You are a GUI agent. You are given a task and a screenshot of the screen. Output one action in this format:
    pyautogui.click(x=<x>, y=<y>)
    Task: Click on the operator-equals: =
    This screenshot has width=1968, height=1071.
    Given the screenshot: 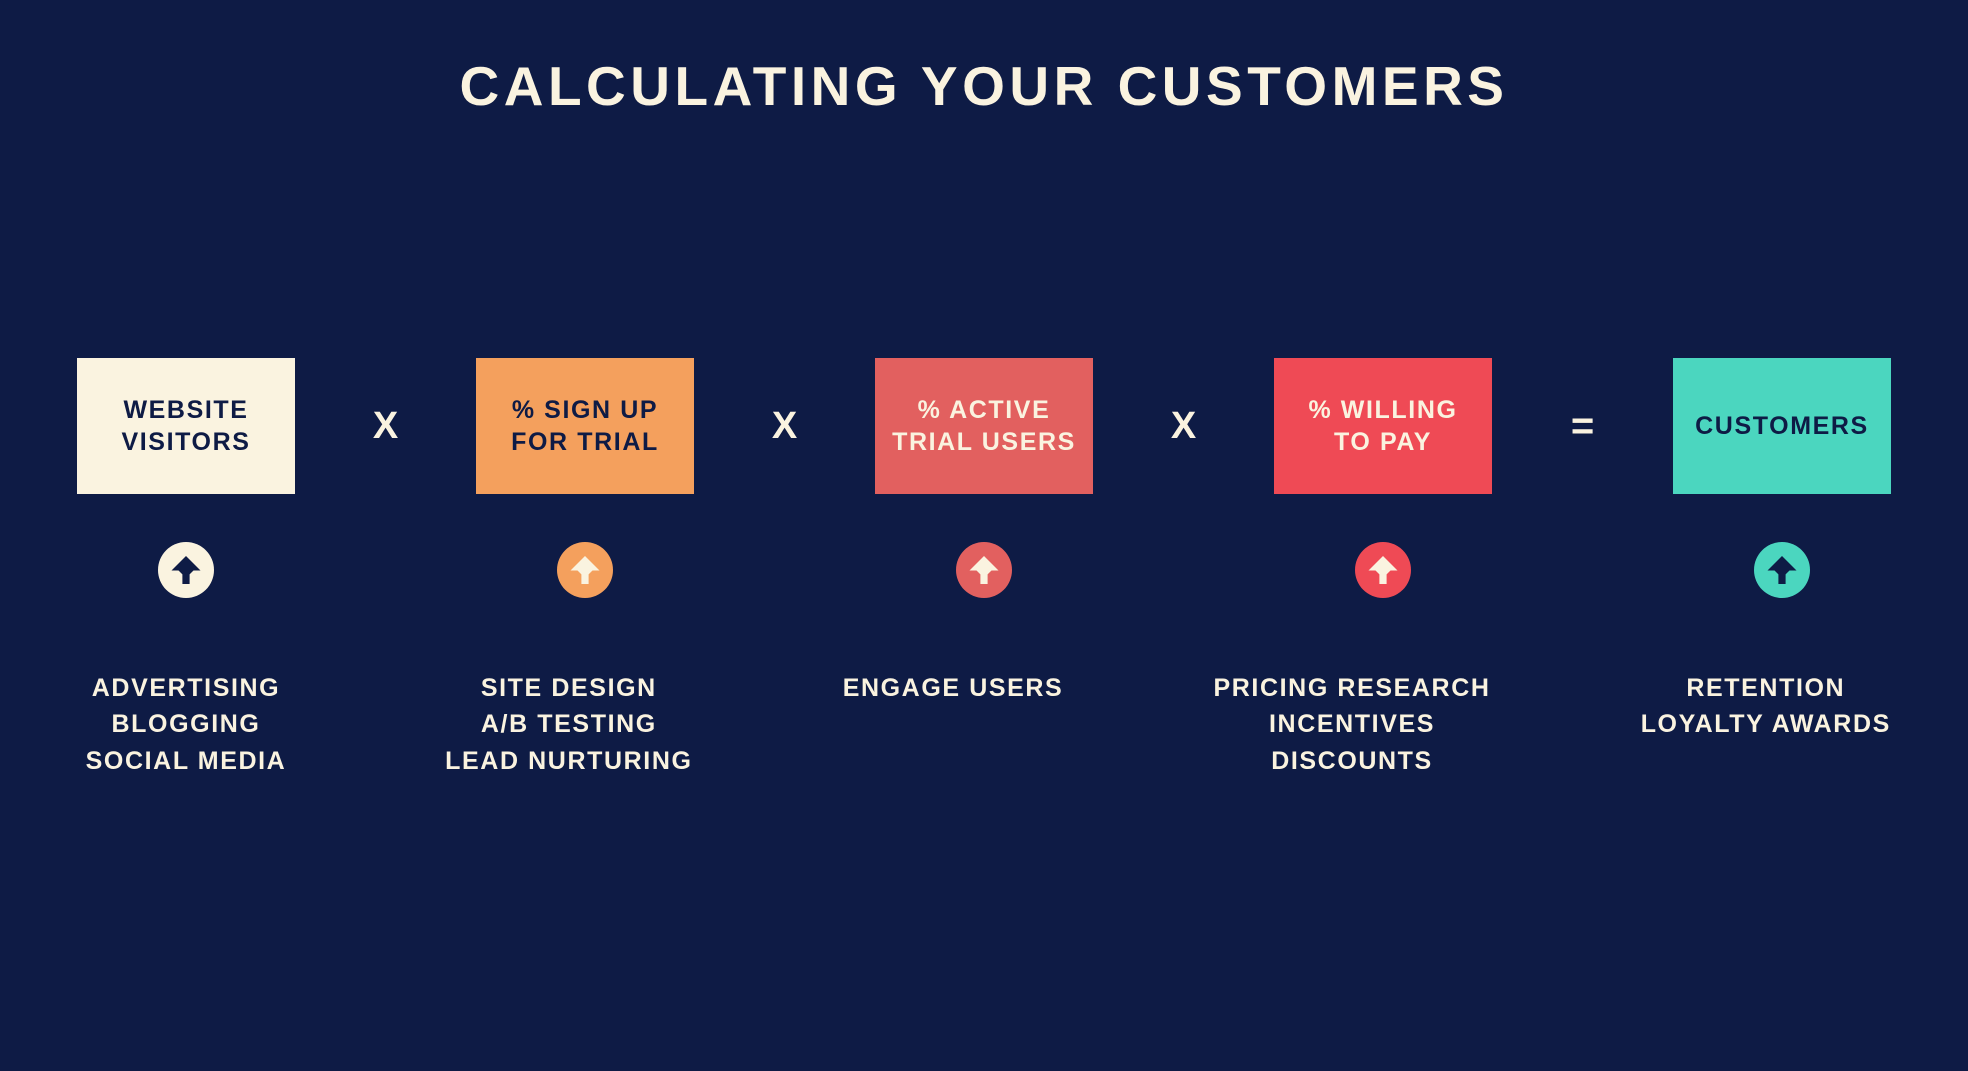 What is the action you would take?
    pyautogui.click(x=1582, y=426)
    